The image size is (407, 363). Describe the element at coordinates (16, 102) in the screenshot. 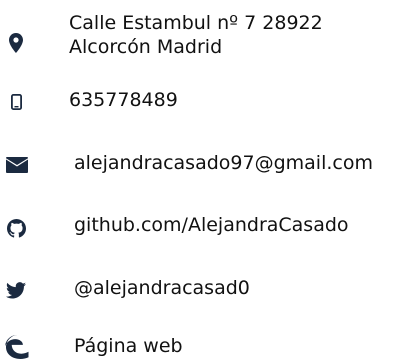

I see `mobile-phone-icon` at that location.